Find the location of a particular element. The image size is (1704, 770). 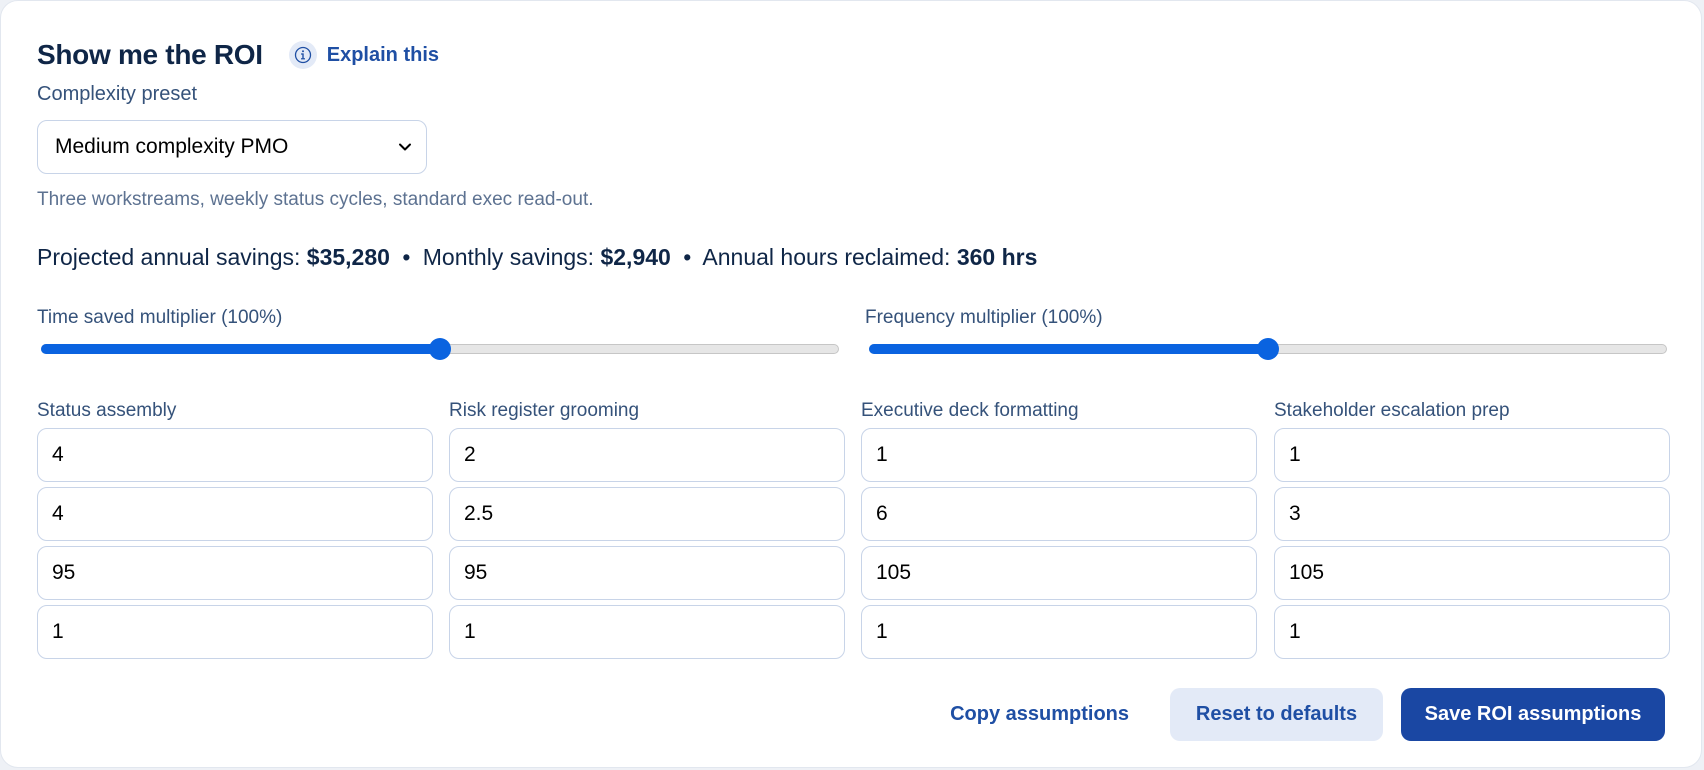

task-input: 2 is located at coordinates (647, 455).